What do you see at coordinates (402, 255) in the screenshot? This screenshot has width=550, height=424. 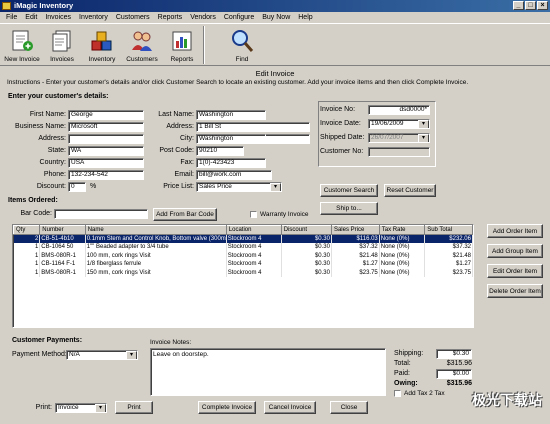 I see `cell: None (0%)` at bounding box center [402, 255].